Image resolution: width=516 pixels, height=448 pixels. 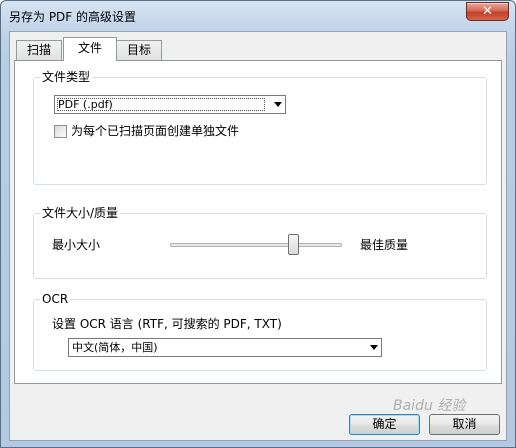 I want to click on file-type-group-label: 文件类型, so click(x=66, y=77).